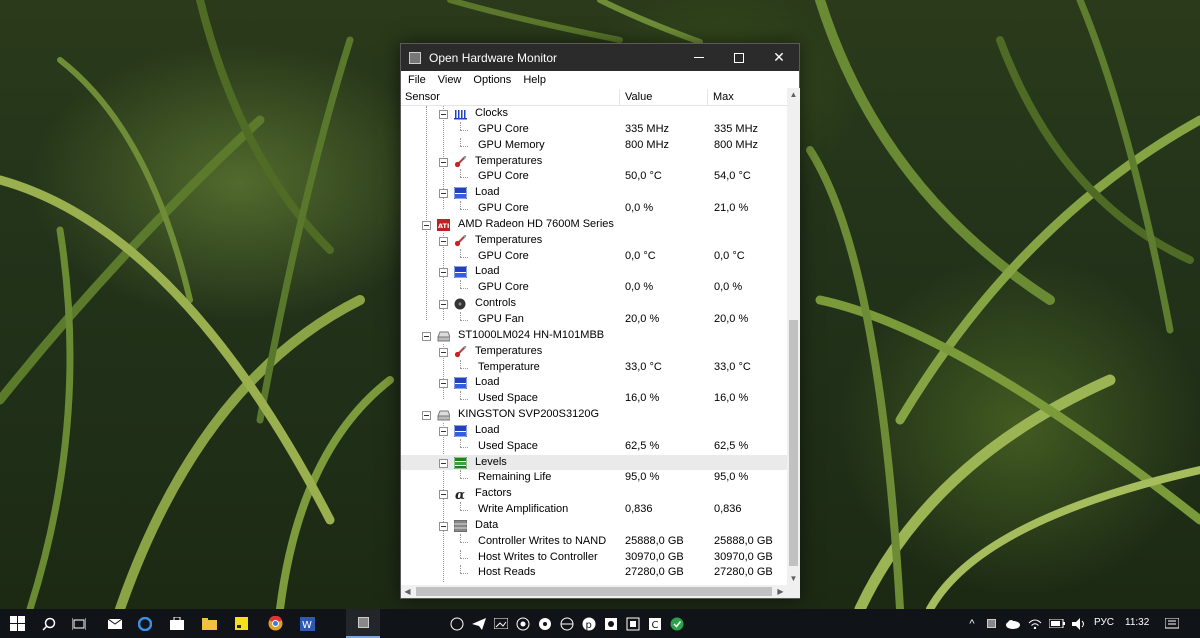  What do you see at coordinates (594, 415) in the screenshot?
I see `sensor-row: KINGSTON SVP200S3120G` at bounding box center [594, 415].